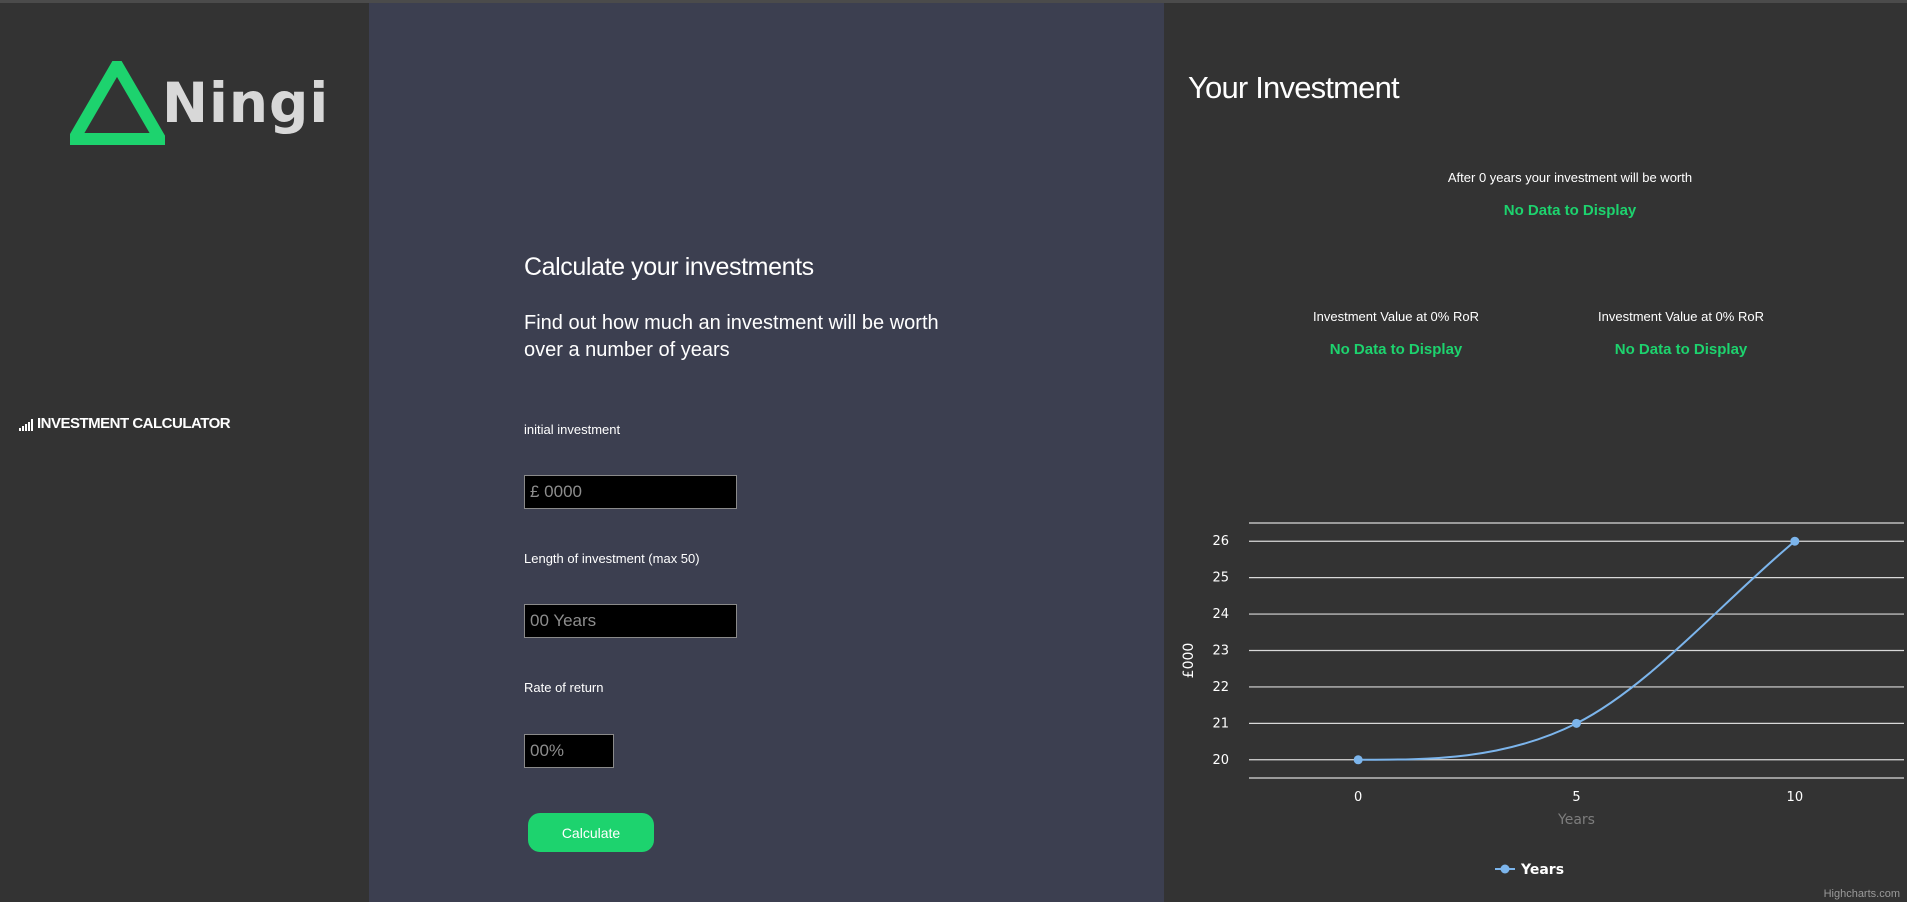 Image resolution: width=1907 pixels, height=902 pixels. I want to click on legend-marker-icon, so click(1505, 869).